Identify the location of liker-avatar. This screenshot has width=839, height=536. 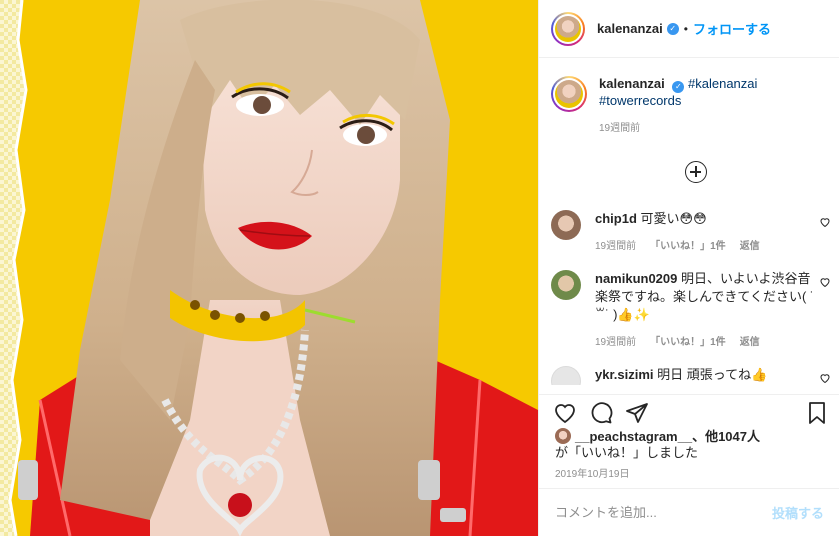
(563, 436).